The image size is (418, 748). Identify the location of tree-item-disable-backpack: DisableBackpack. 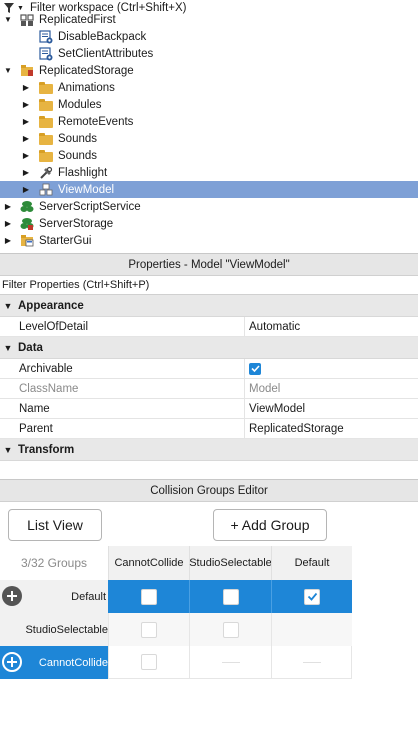
(209, 36).